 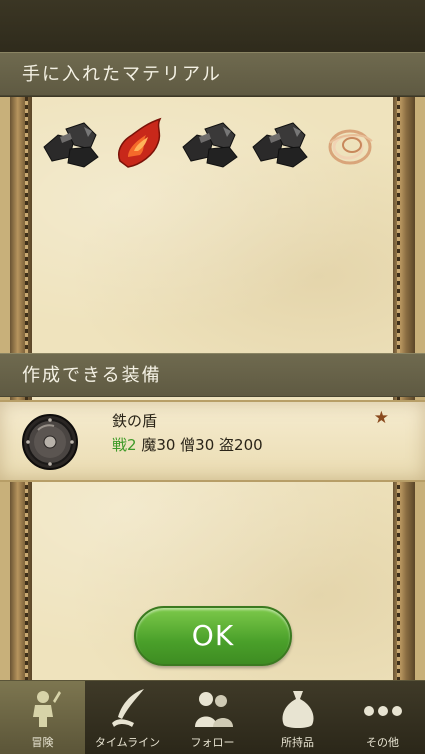 I want to click on tab-label: その他, so click(x=382, y=742).